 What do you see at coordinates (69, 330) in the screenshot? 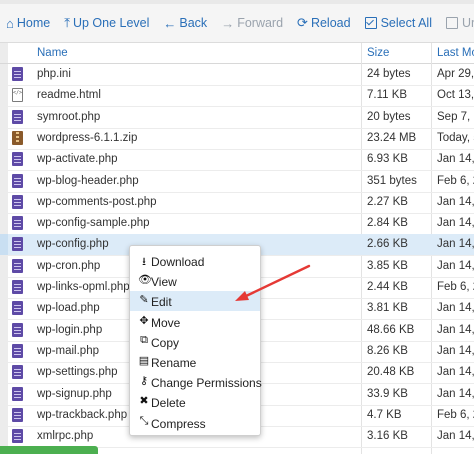
I see `file-name: wp-login.php` at bounding box center [69, 330].